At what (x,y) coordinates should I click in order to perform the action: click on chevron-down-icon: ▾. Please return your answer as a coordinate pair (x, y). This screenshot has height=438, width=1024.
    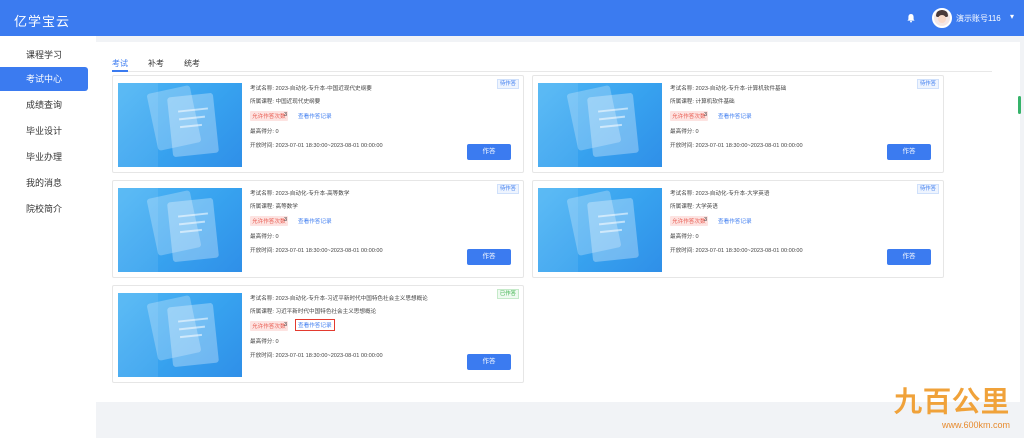
    Looking at the image, I should click on (1012, 16).